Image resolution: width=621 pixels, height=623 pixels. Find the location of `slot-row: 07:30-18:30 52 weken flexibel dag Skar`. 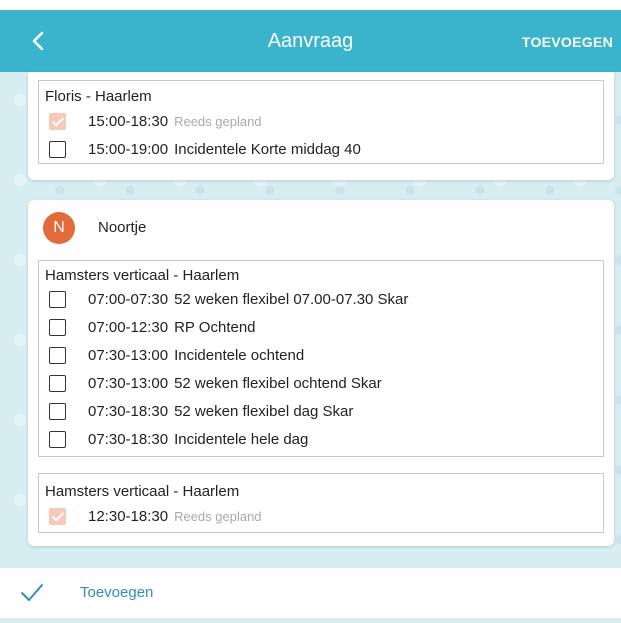

slot-row: 07:30-18:30 52 weken flexibel dag Skar is located at coordinates (201, 411).